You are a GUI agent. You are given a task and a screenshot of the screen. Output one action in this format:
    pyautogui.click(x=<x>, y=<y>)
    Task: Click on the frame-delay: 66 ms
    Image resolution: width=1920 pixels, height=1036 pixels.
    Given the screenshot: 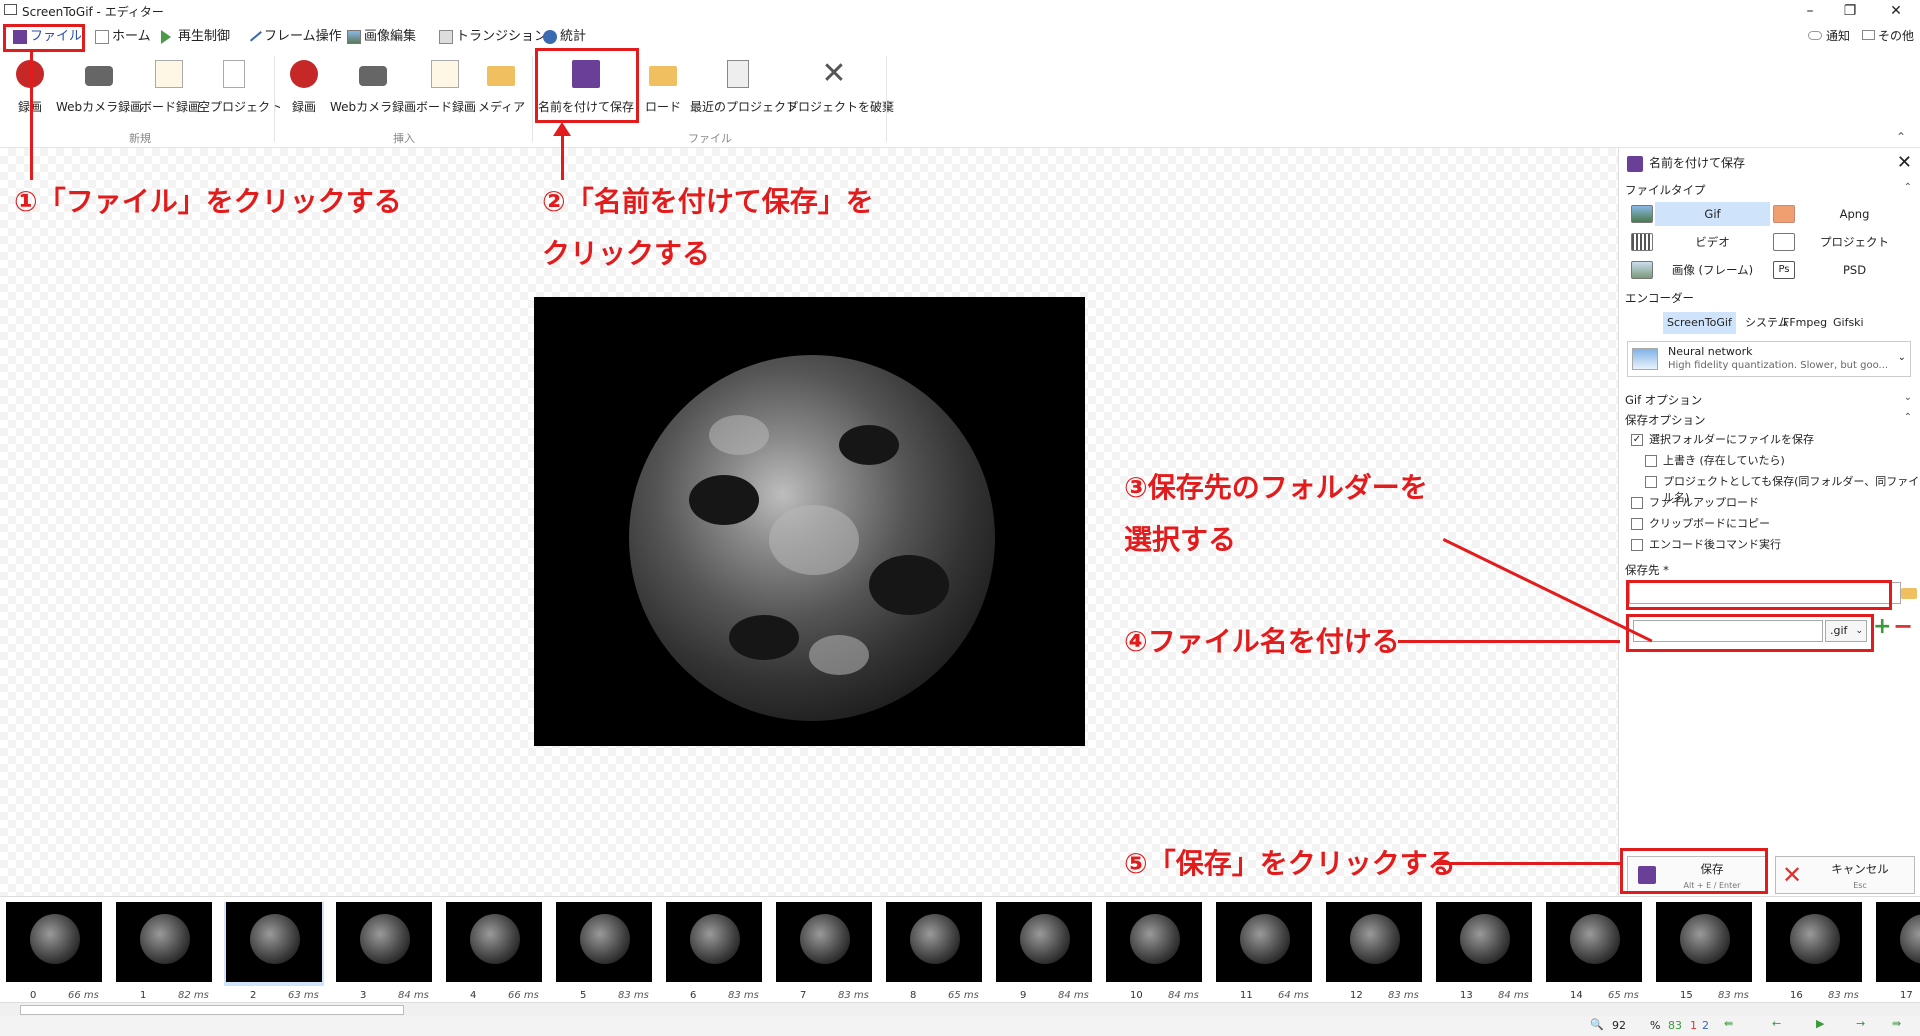 What is the action you would take?
    pyautogui.click(x=523, y=995)
    